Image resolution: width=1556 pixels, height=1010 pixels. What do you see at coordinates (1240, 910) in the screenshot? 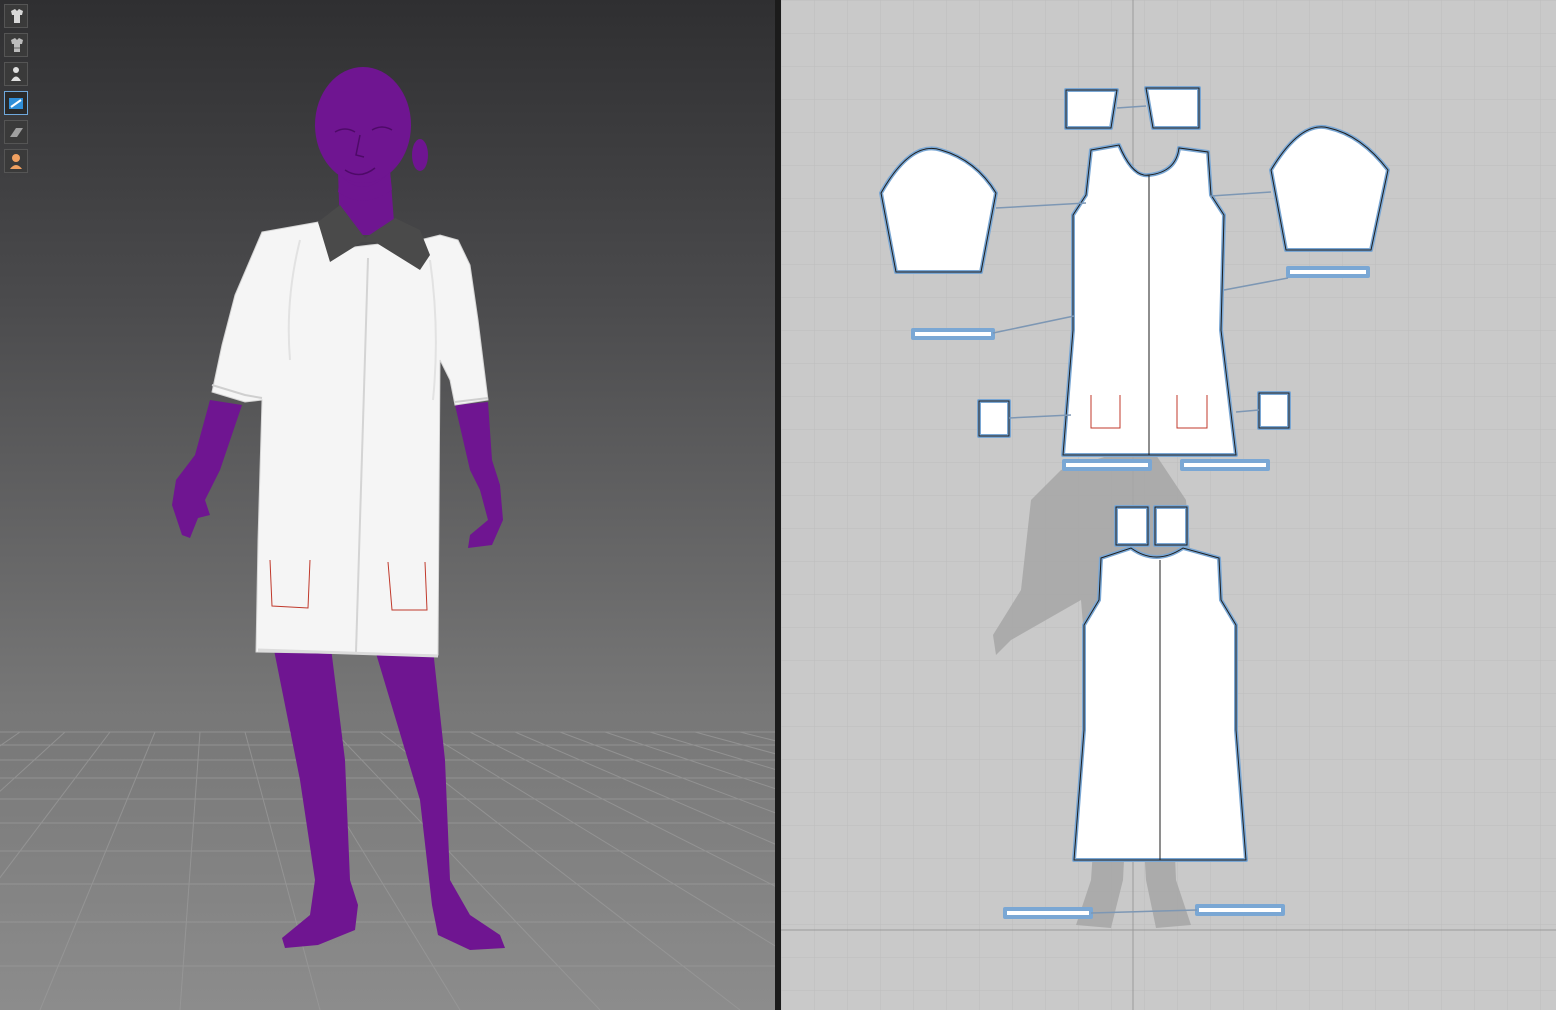
I see `pattern-back-hem-right` at bounding box center [1240, 910].